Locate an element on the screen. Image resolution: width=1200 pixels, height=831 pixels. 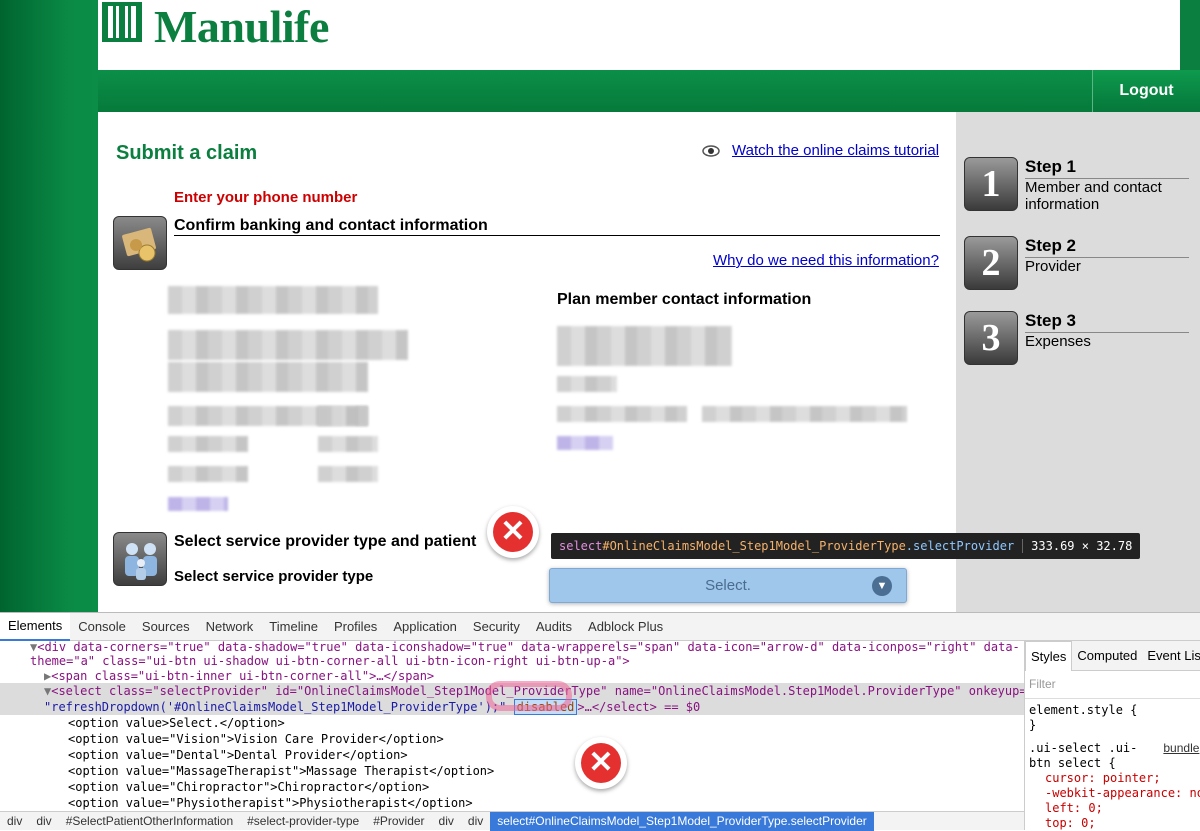
step-number: 1 is located at coordinates (991, 184).